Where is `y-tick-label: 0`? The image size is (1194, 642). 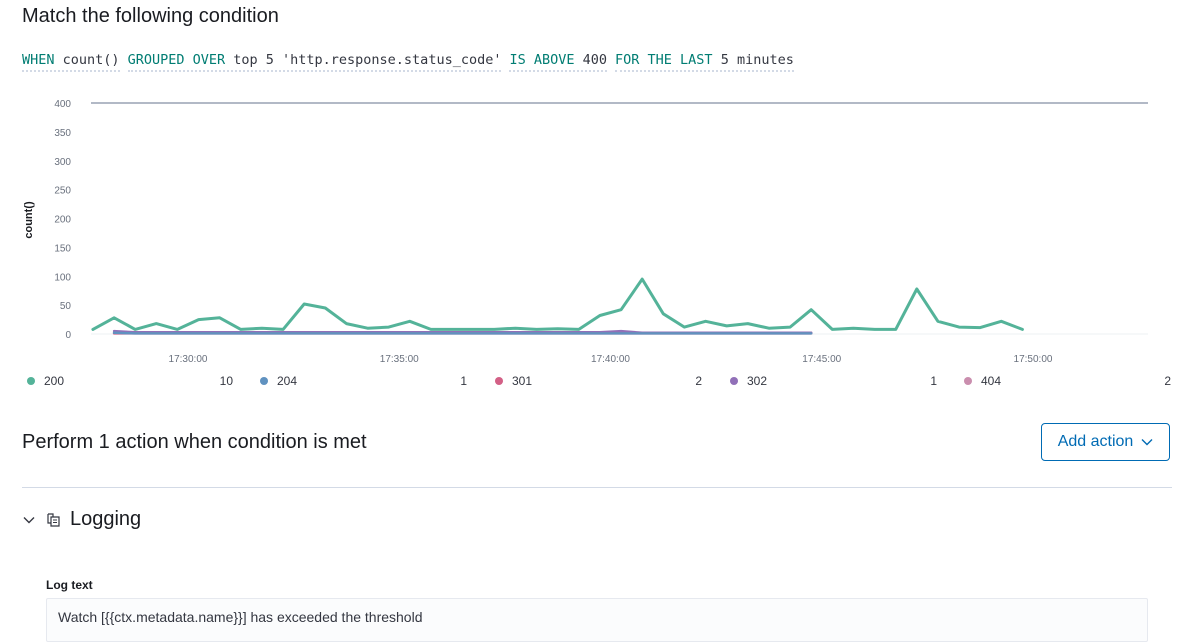
y-tick-label: 0 is located at coordinates (68, 335).